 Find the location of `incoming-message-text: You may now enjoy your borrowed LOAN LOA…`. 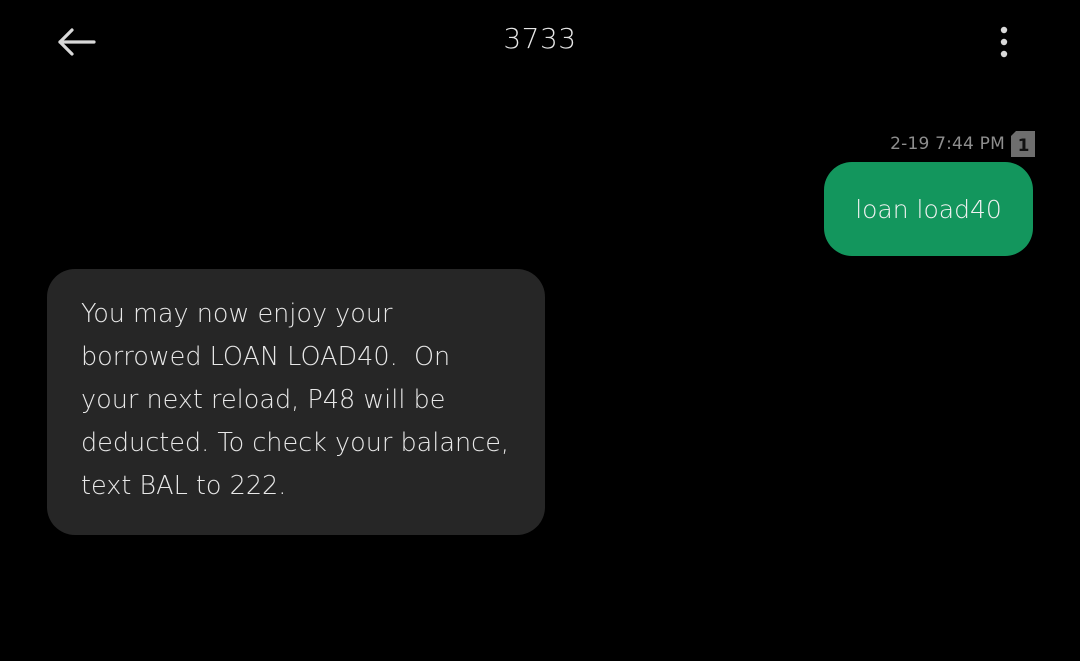

incoming-message-text: You may now enjoy your borrowed LOAN LOA… is located at coordinates (299, 400).